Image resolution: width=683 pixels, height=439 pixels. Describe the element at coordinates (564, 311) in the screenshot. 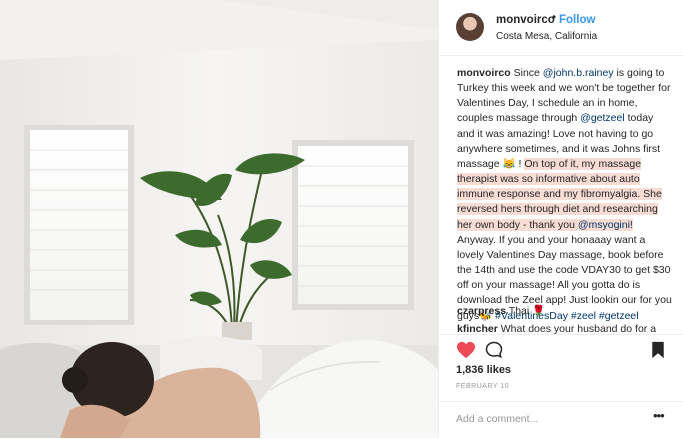

I see `comment: czarpress Thai 🌹` at that location.